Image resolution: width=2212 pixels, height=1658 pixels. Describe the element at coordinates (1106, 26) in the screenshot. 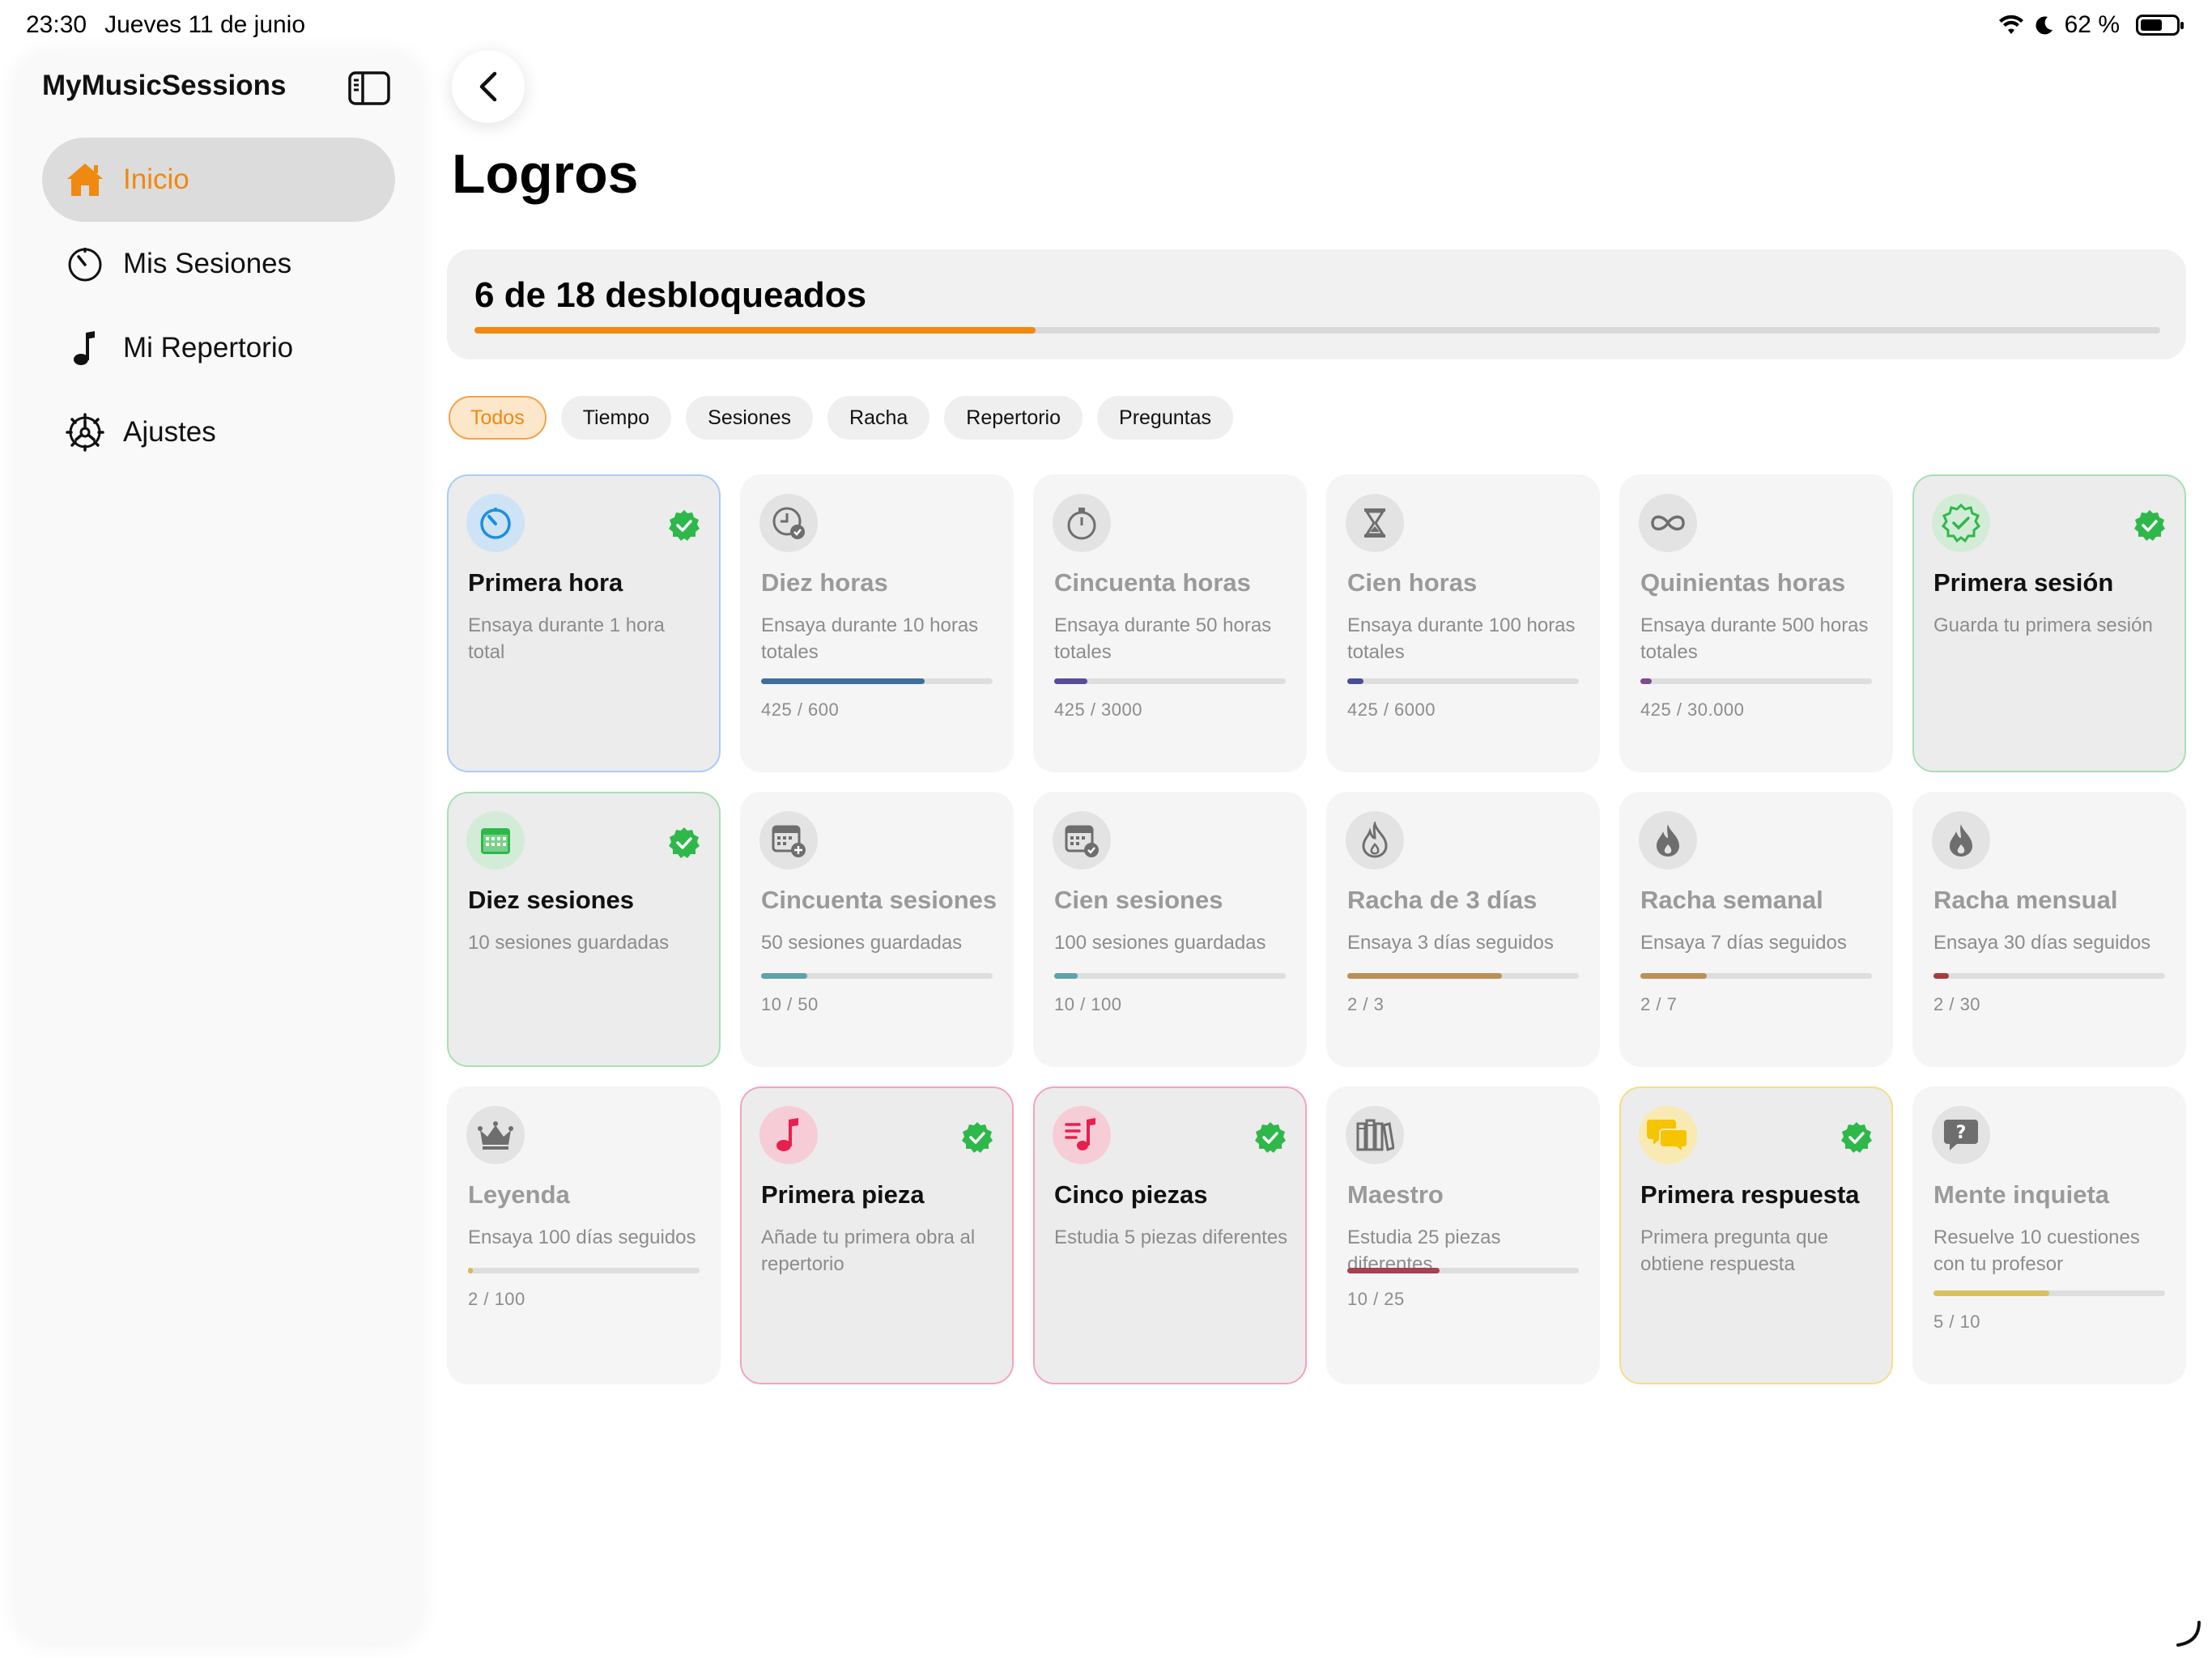

I see `status-bar: 23:30 Jueves 11 de junio 62 %` at that location.